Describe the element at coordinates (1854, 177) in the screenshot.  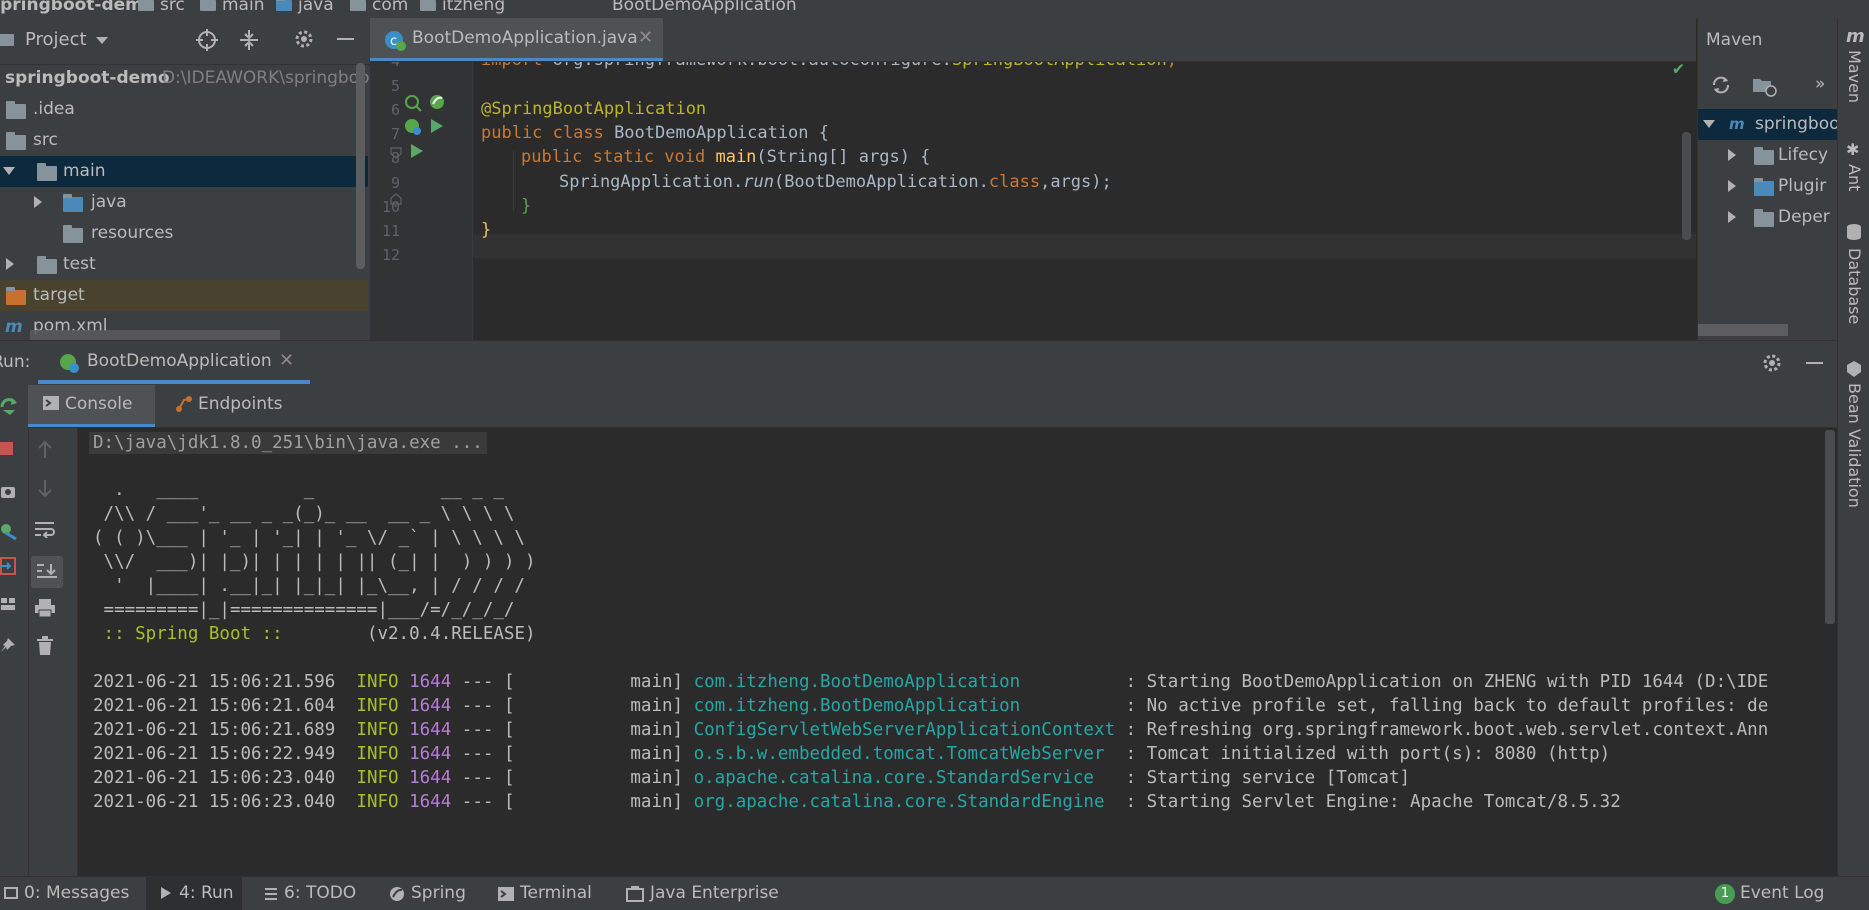
I see `ant-side-tab: Ant` at that location.